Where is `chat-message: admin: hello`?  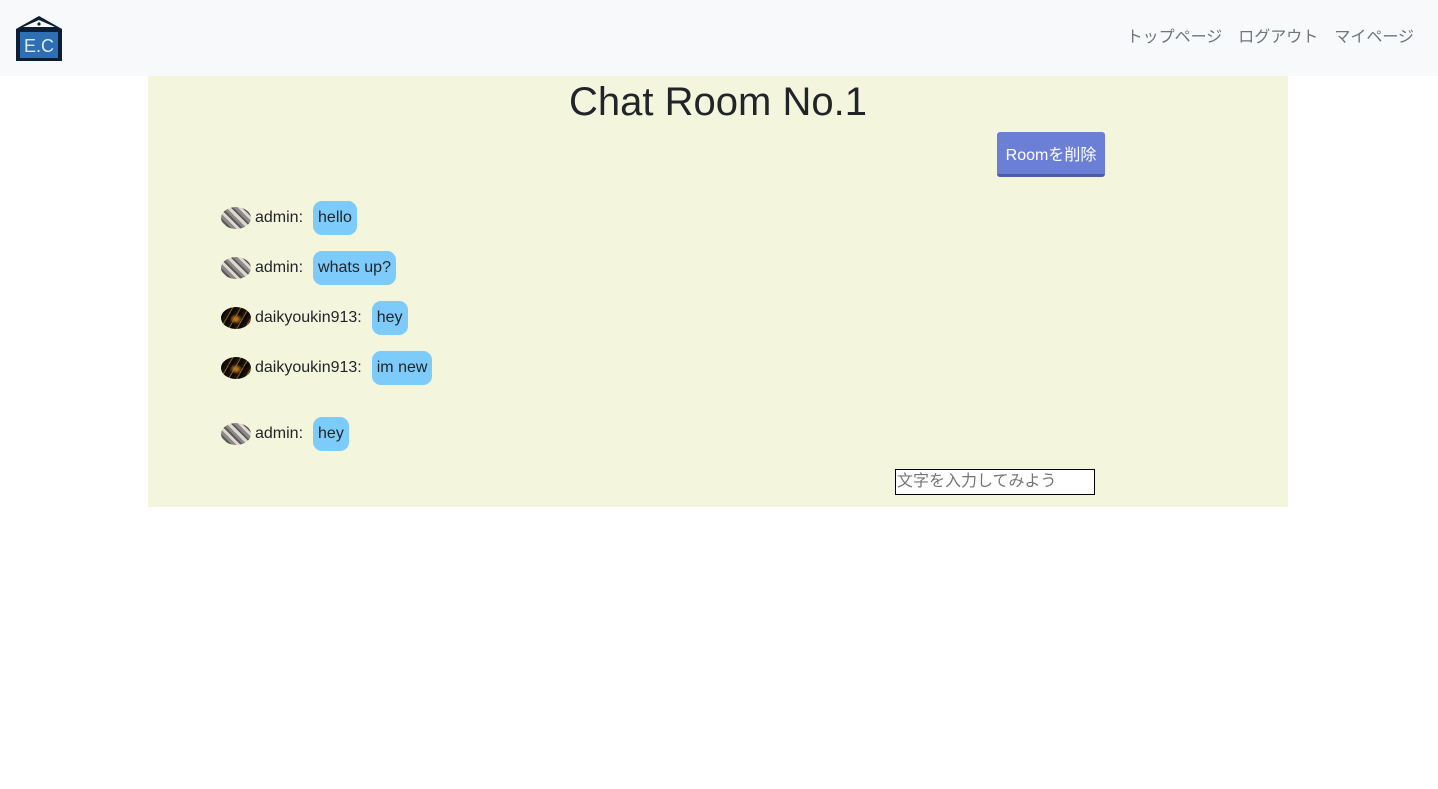 chat-message: admin: hello is located at coordinates (289, 218).